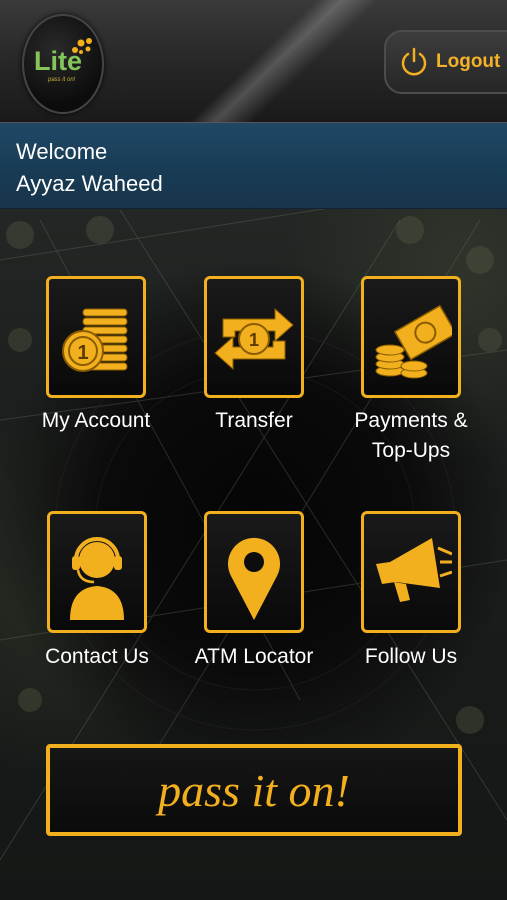 The image size is (507, 900). What do you see at coordinates (96, 421) in the screenshot?
I see `my-account-label: My Account` at bounding box center [96, 421].